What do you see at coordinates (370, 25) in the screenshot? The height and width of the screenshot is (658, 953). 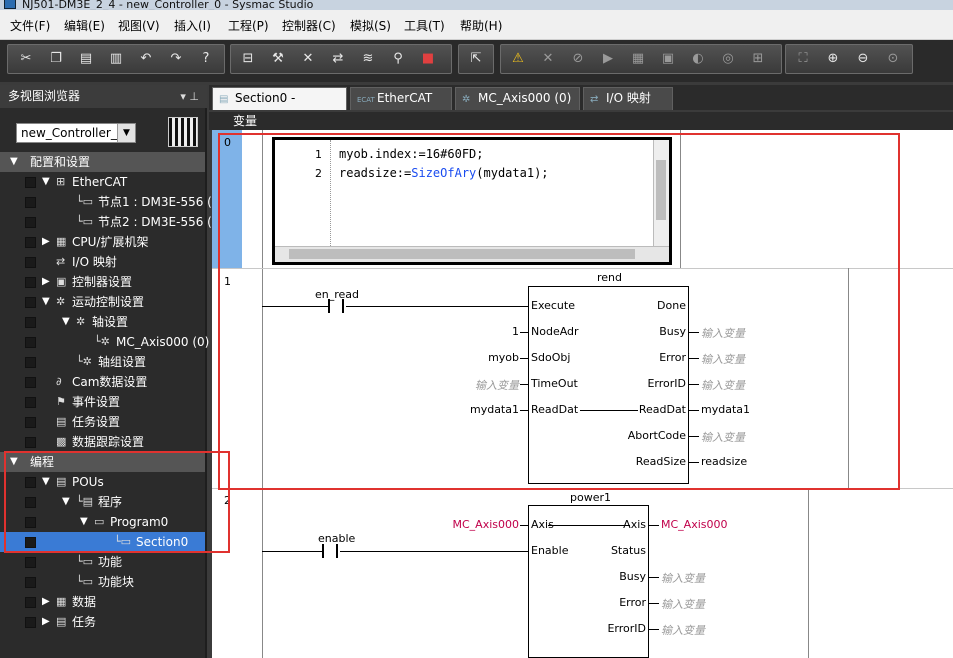 I see `menu-simulation: 模拟(S)` at bounding box center [370, 25].